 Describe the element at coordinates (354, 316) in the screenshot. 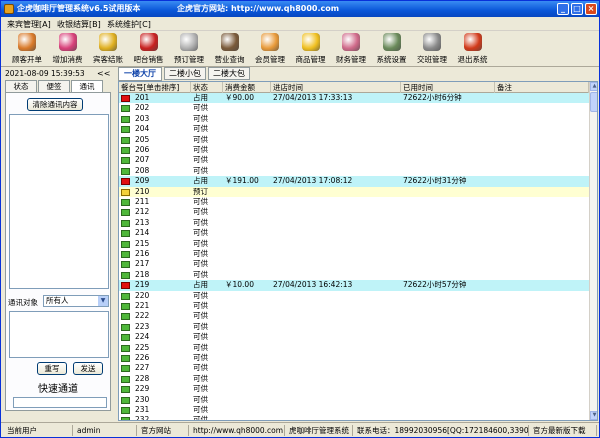

I see `table-row: 222 可供` at that location.